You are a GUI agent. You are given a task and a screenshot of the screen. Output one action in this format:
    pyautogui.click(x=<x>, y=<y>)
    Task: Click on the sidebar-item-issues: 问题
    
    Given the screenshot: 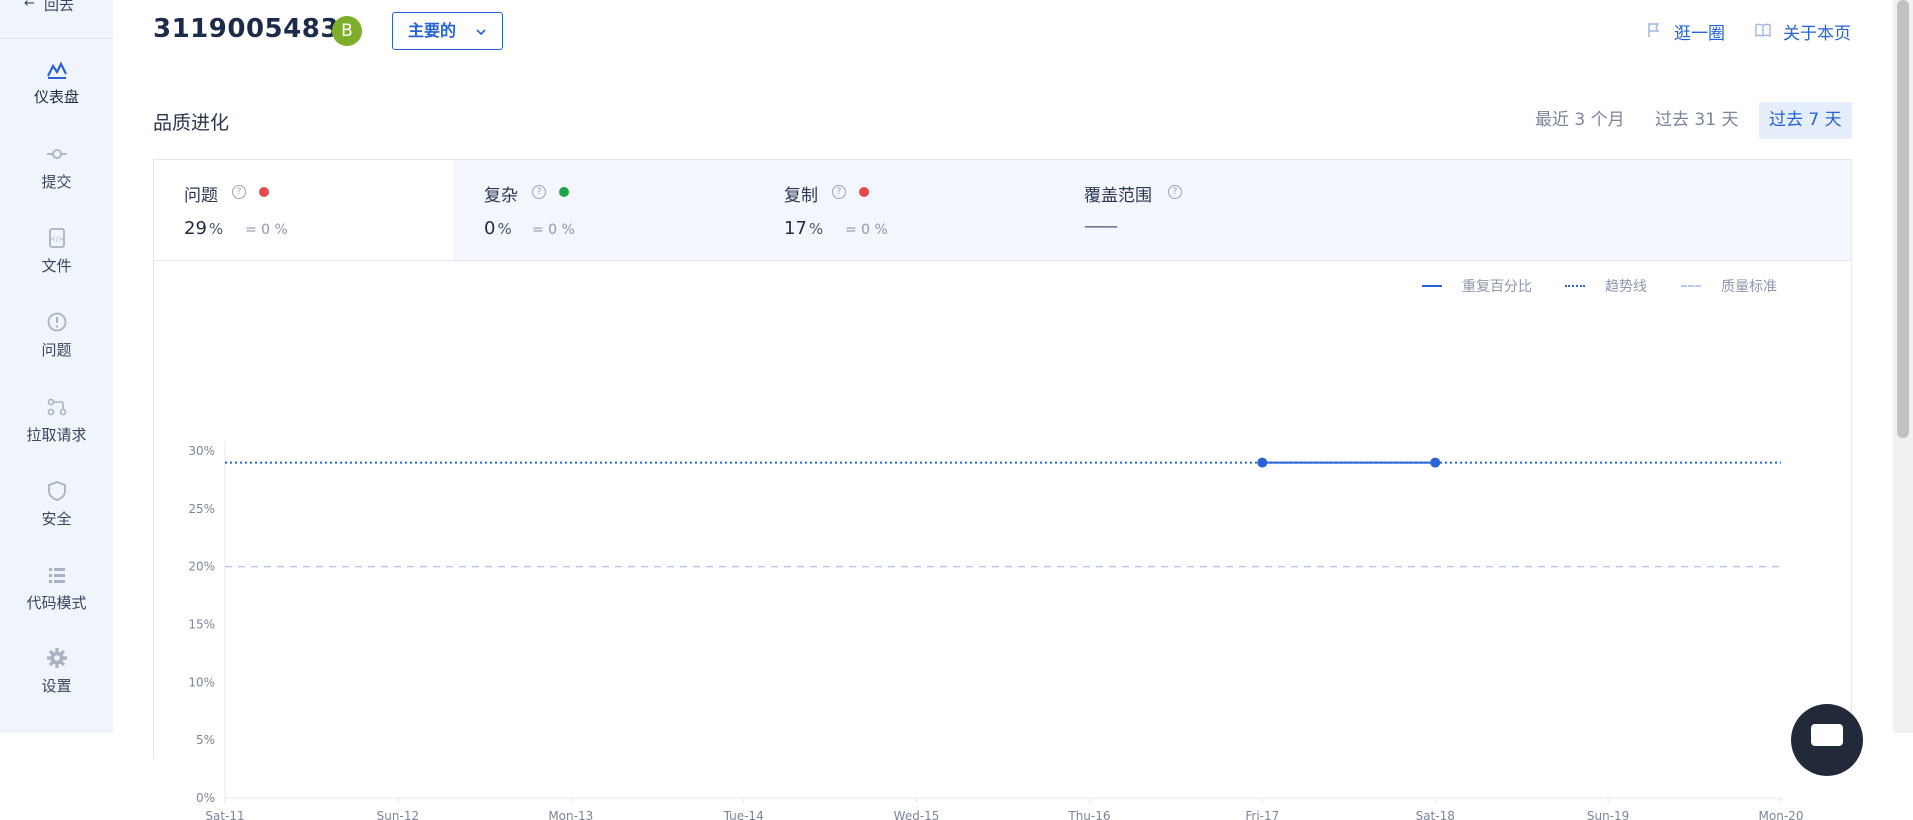 What is the action you would take?
    pyautogui.click(x=56, y=335)
    